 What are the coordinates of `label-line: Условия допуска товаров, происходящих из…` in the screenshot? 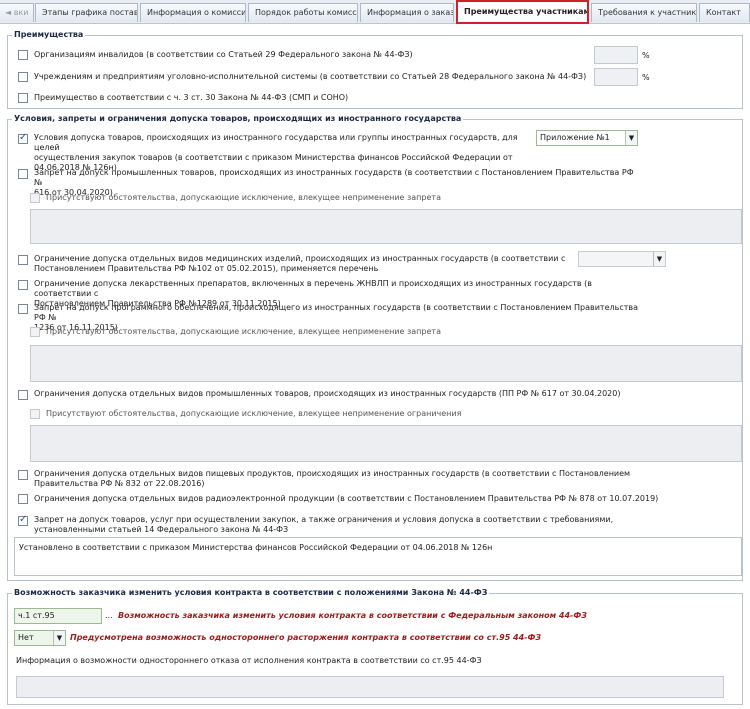 It's located at (276, 142).